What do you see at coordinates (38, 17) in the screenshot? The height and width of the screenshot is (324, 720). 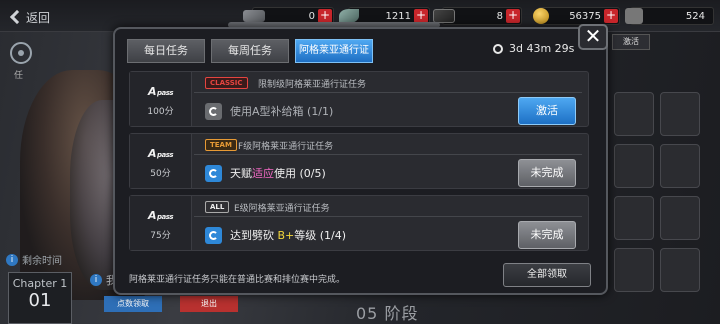 I see `back-label: 返回` at bounding box center [38, 17].